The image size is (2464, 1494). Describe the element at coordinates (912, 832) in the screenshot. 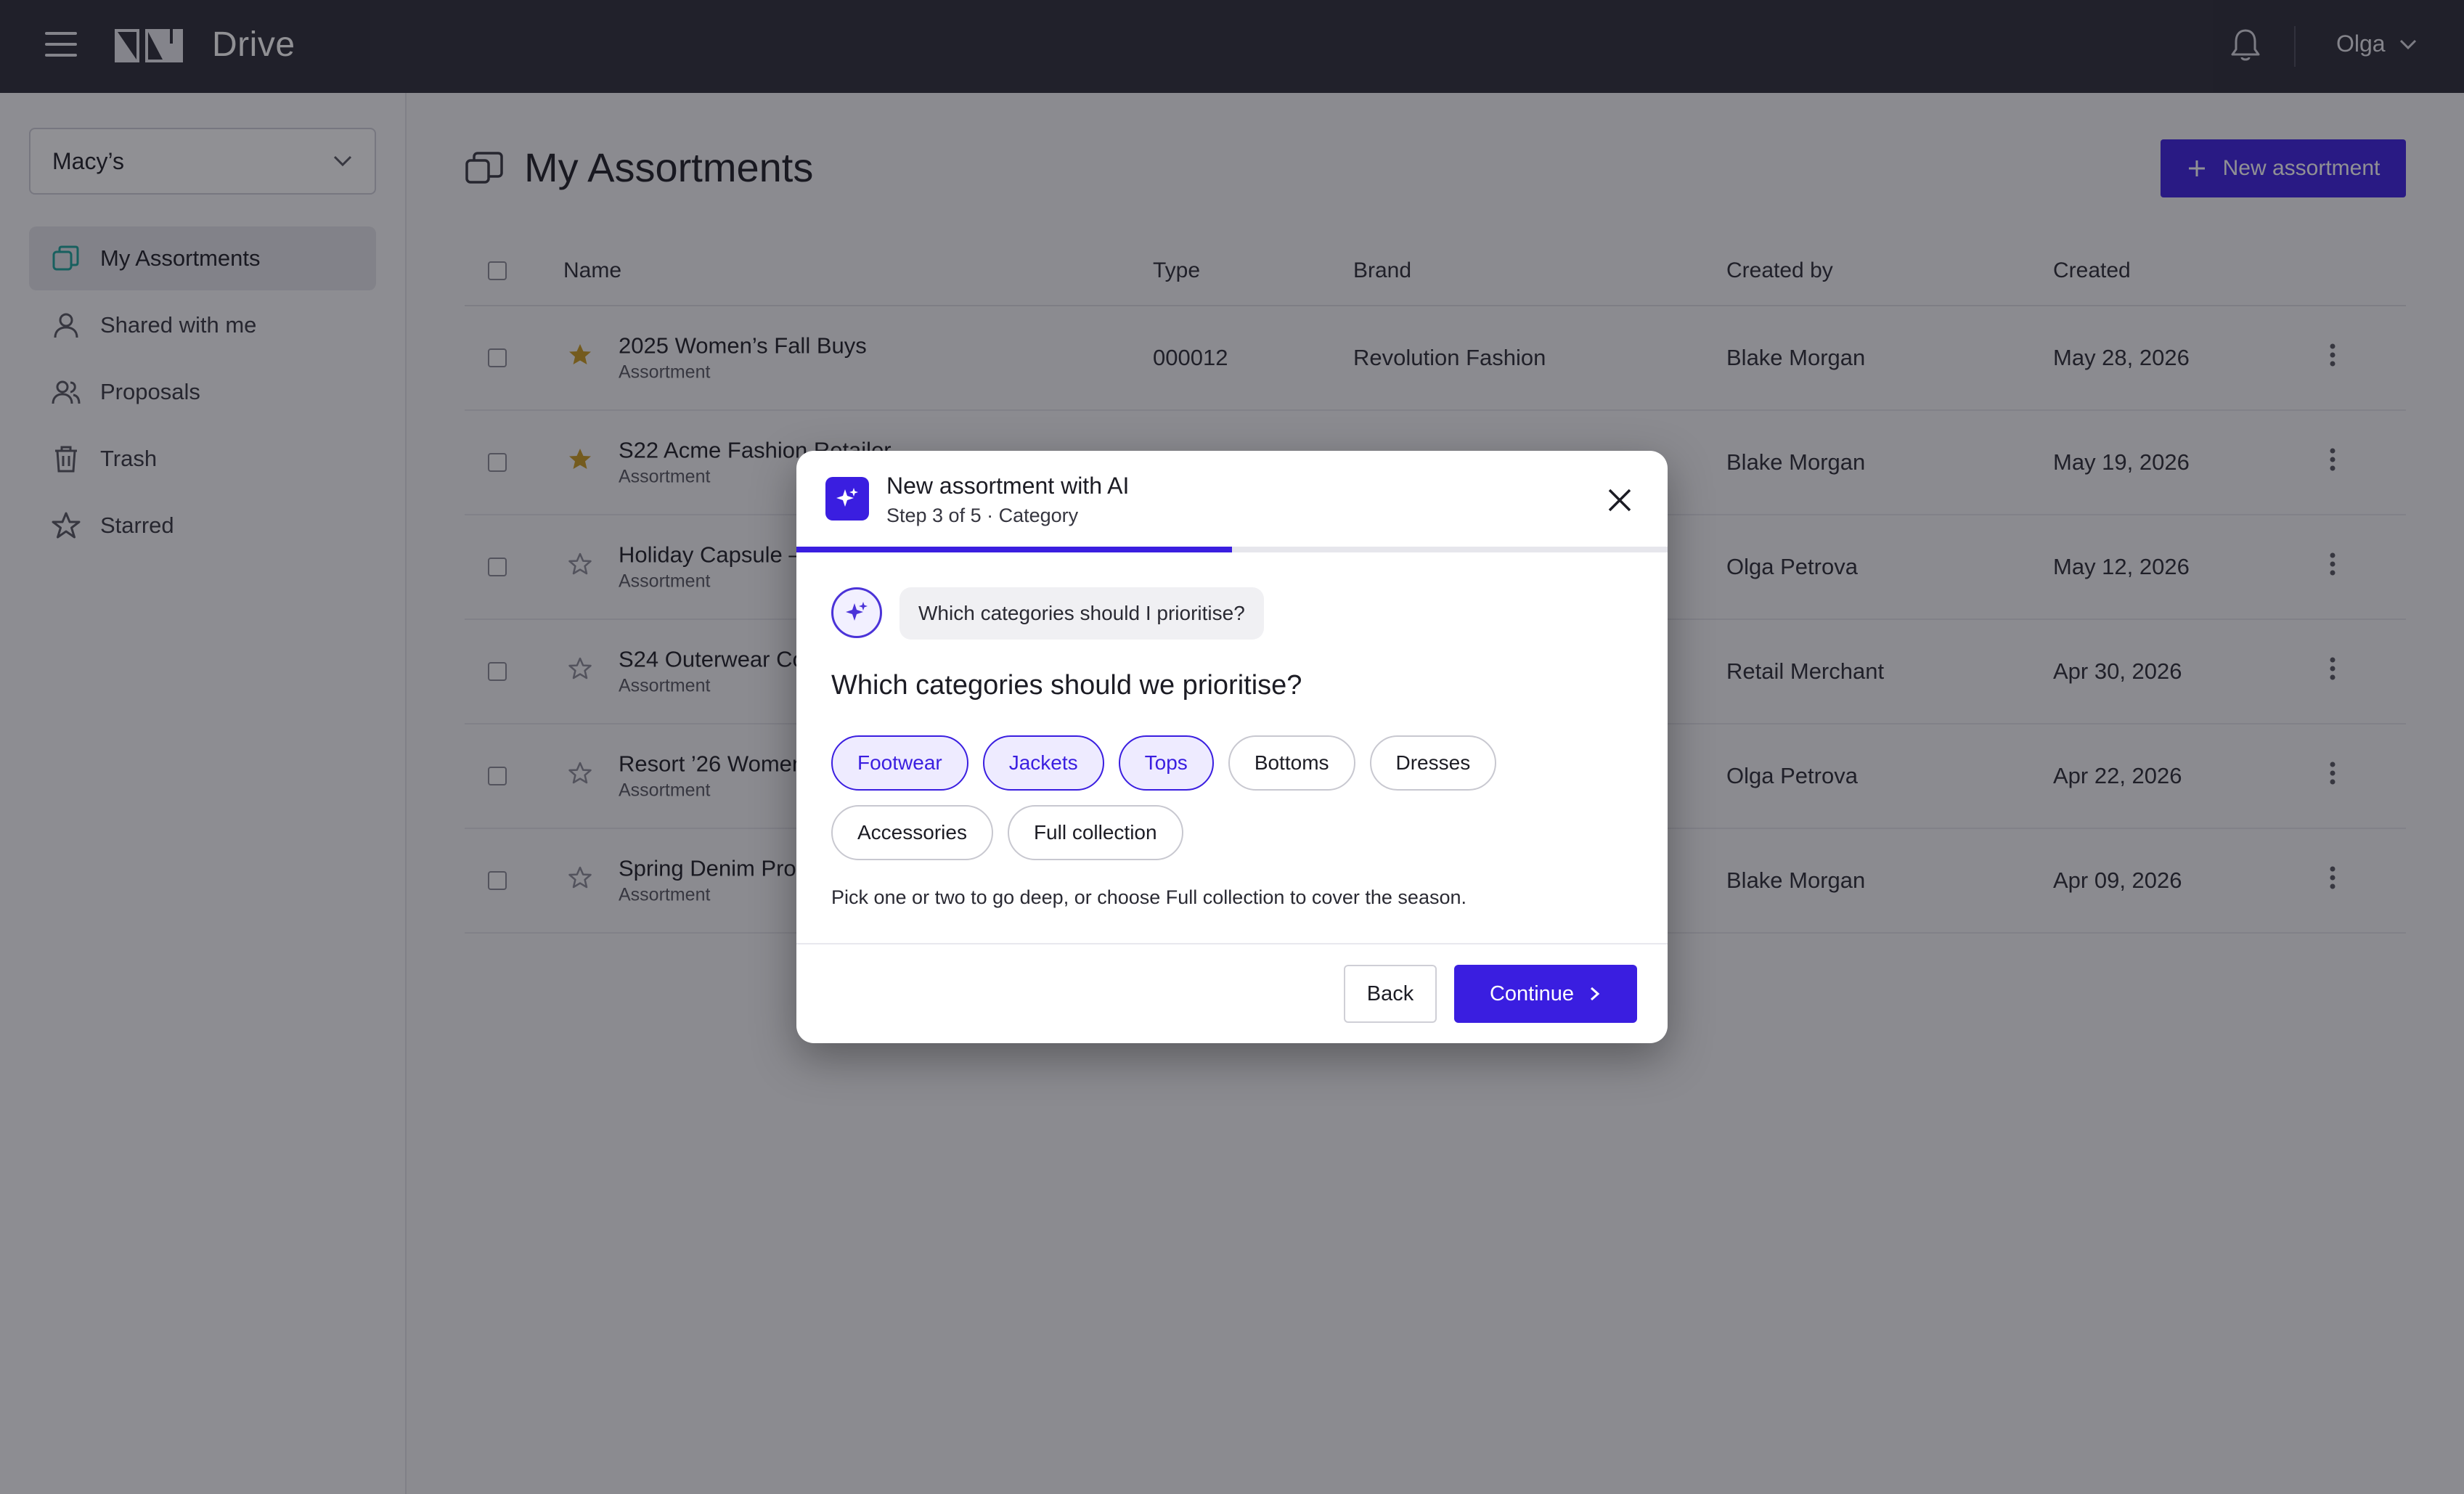

I see `category-chip: Accessories` at that location.